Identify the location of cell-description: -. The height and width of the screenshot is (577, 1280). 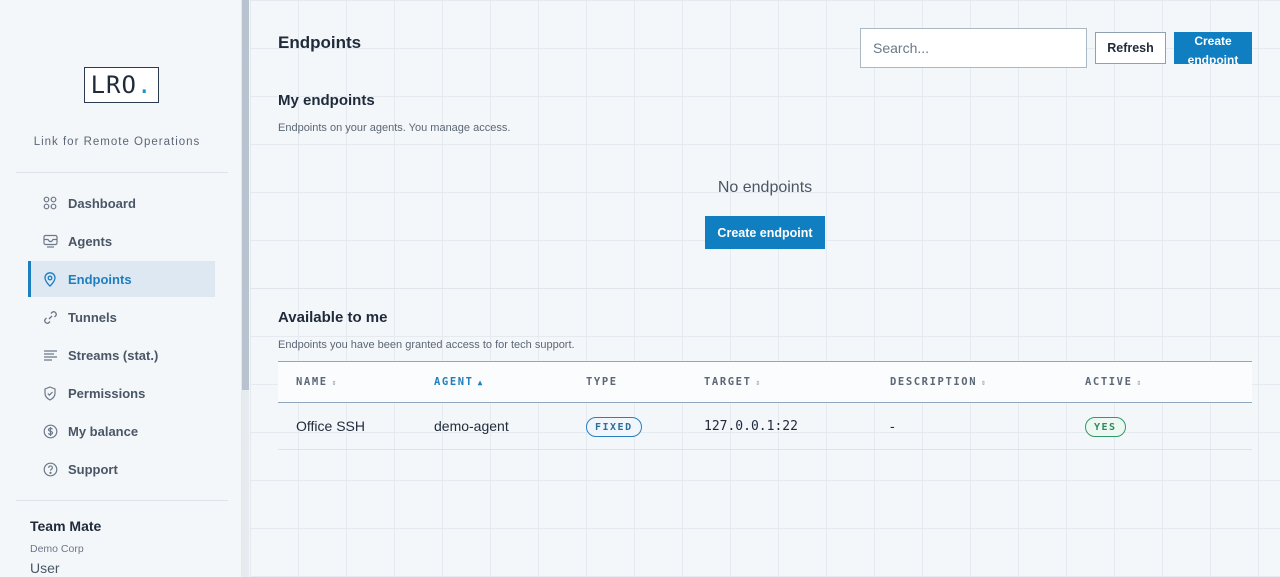
(892, 426).